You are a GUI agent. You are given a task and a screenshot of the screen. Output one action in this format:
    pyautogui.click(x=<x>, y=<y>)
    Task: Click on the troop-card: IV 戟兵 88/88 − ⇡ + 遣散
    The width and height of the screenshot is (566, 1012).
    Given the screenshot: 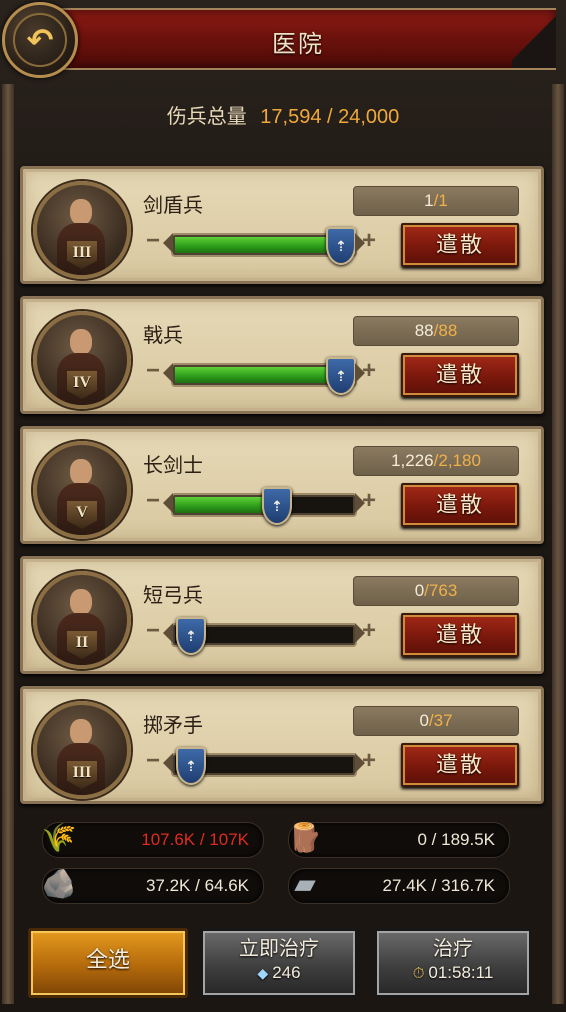 What is the action you would take?
    pyautogui.click(x=282, y=355)
    